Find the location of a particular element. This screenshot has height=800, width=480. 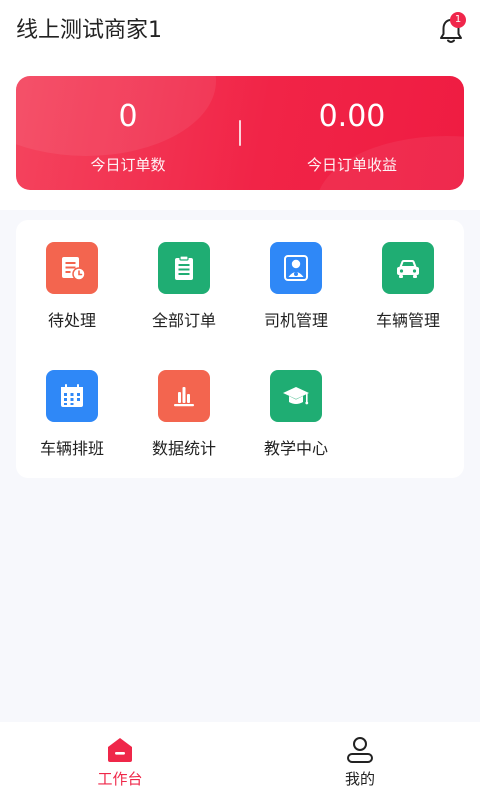

menu-item-all-orders: 全部订单 is located at coordinates (184, 280).